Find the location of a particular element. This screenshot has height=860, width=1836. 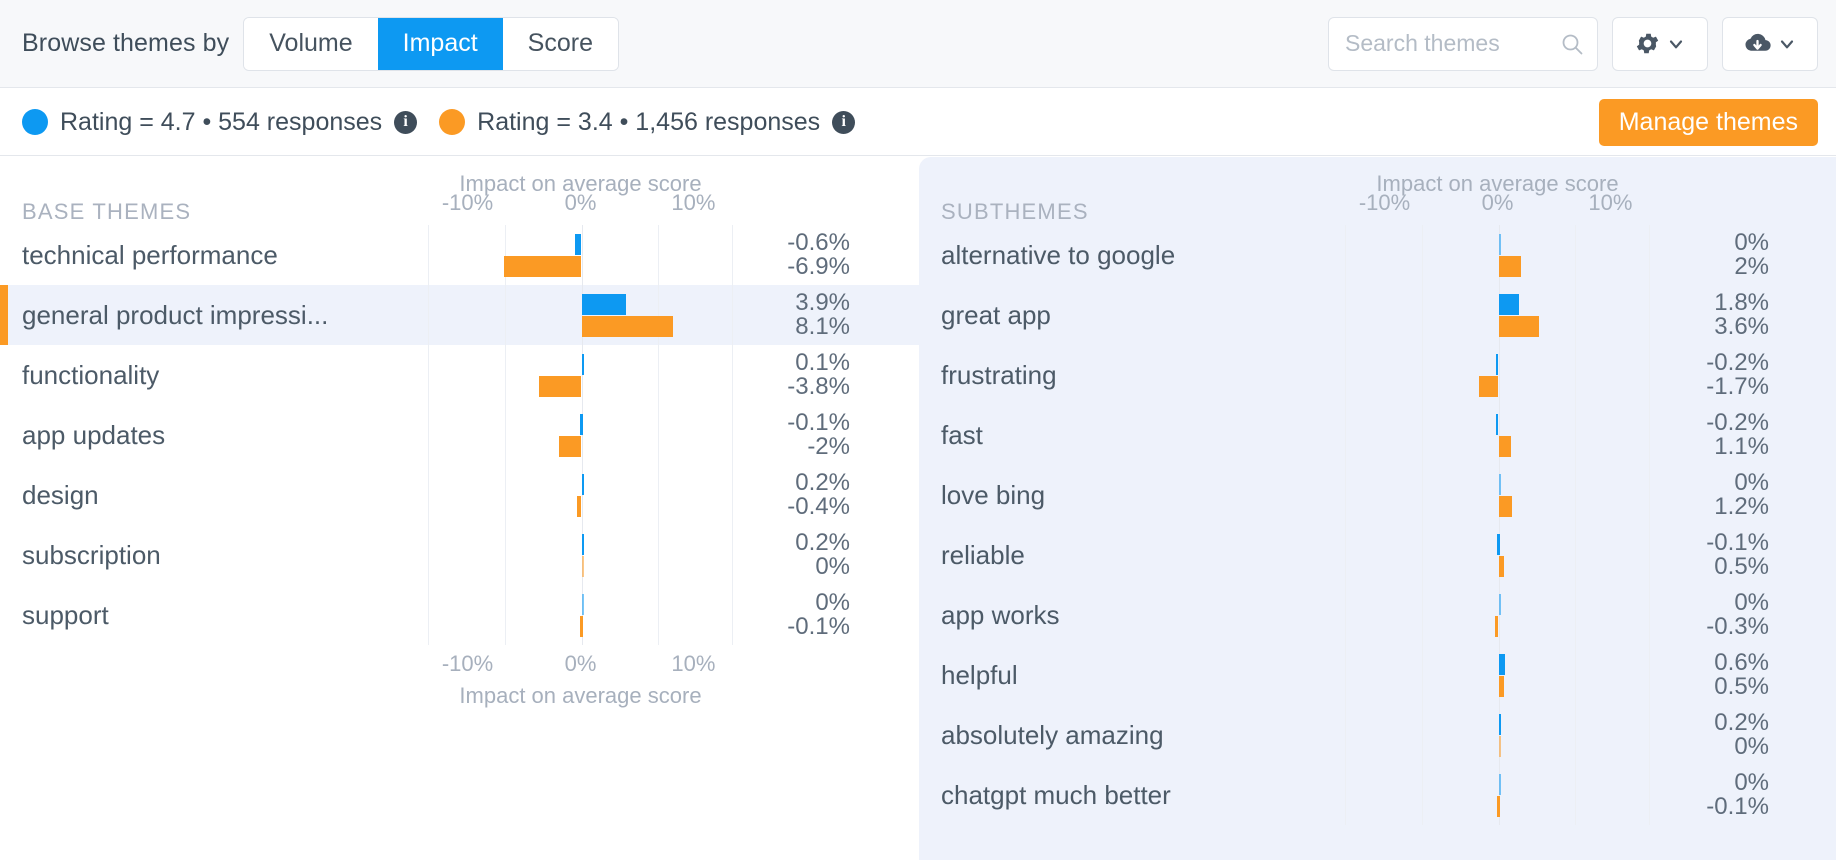

tab-score: Score is located at coordinates (560, 43).